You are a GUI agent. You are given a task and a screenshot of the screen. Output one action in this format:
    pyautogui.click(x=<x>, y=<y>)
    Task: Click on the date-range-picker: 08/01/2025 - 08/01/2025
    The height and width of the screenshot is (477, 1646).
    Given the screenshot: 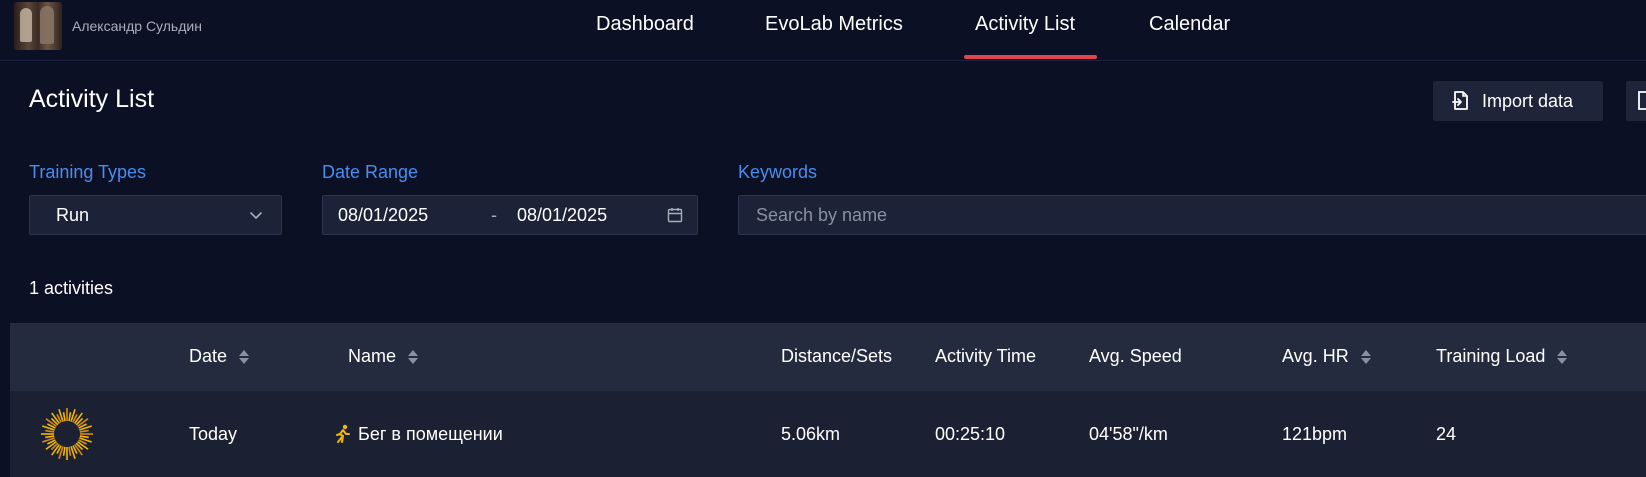 What is the action you would take?
    pyautogui.click(x=510, y=215)
    